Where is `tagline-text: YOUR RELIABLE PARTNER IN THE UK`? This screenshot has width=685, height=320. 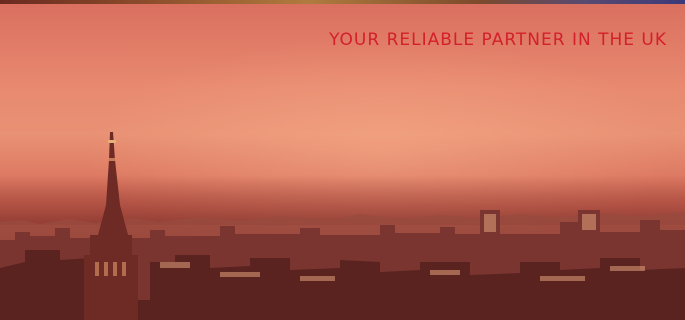
tagline-text: YOUR RELIABLE PARTNER IN THE UK is located at coordinates (498, 40).